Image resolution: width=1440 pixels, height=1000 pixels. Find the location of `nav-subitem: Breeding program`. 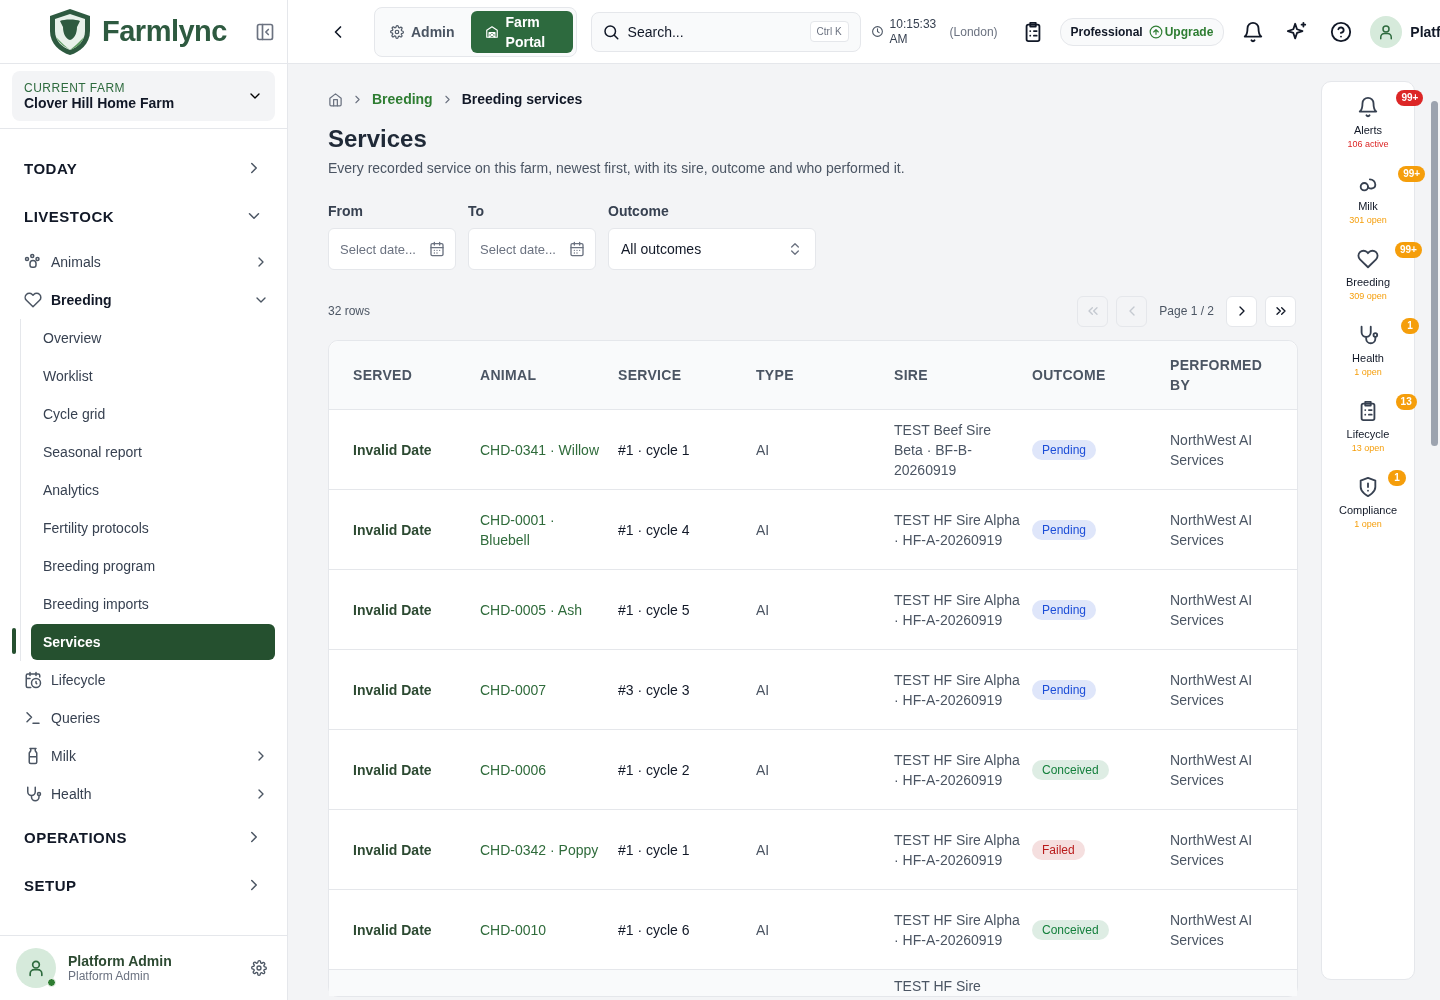

nav-subitem: Breeding program is located at coordinates (153, 566).